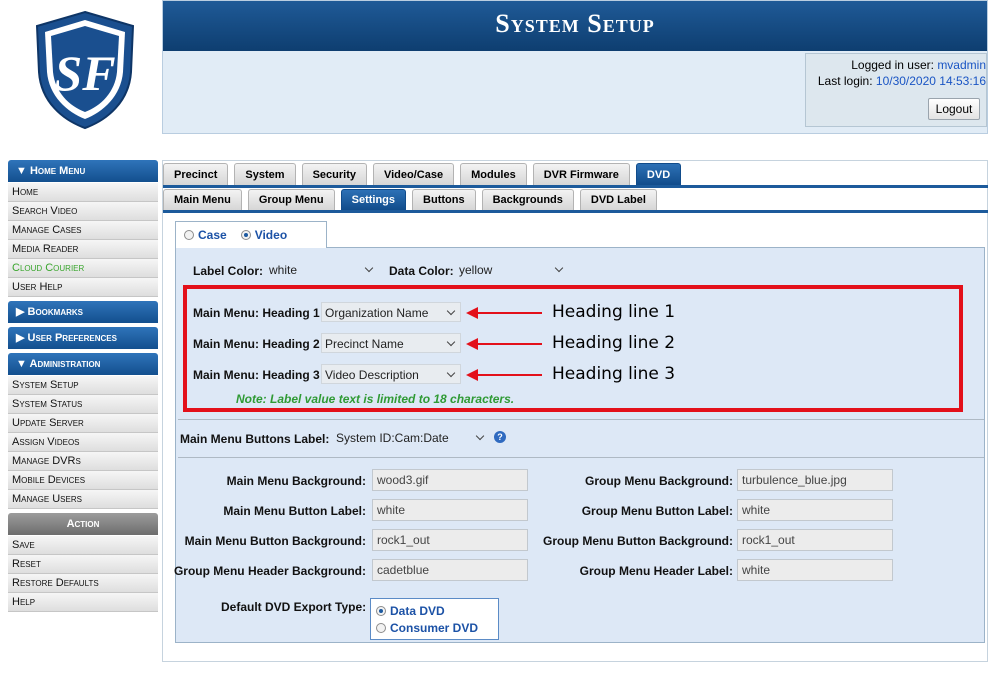  I want to click on sidebar-item-assign-videos: Assign Videos, so click(83, 442).